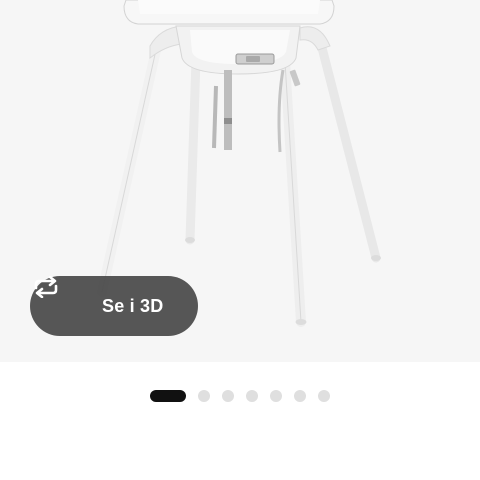 The image size is (480, 480). What do you see at coordinates (61, 297) in the screenshot?
I see `rotate-arrows-icon` at bounding box center [61, 297].